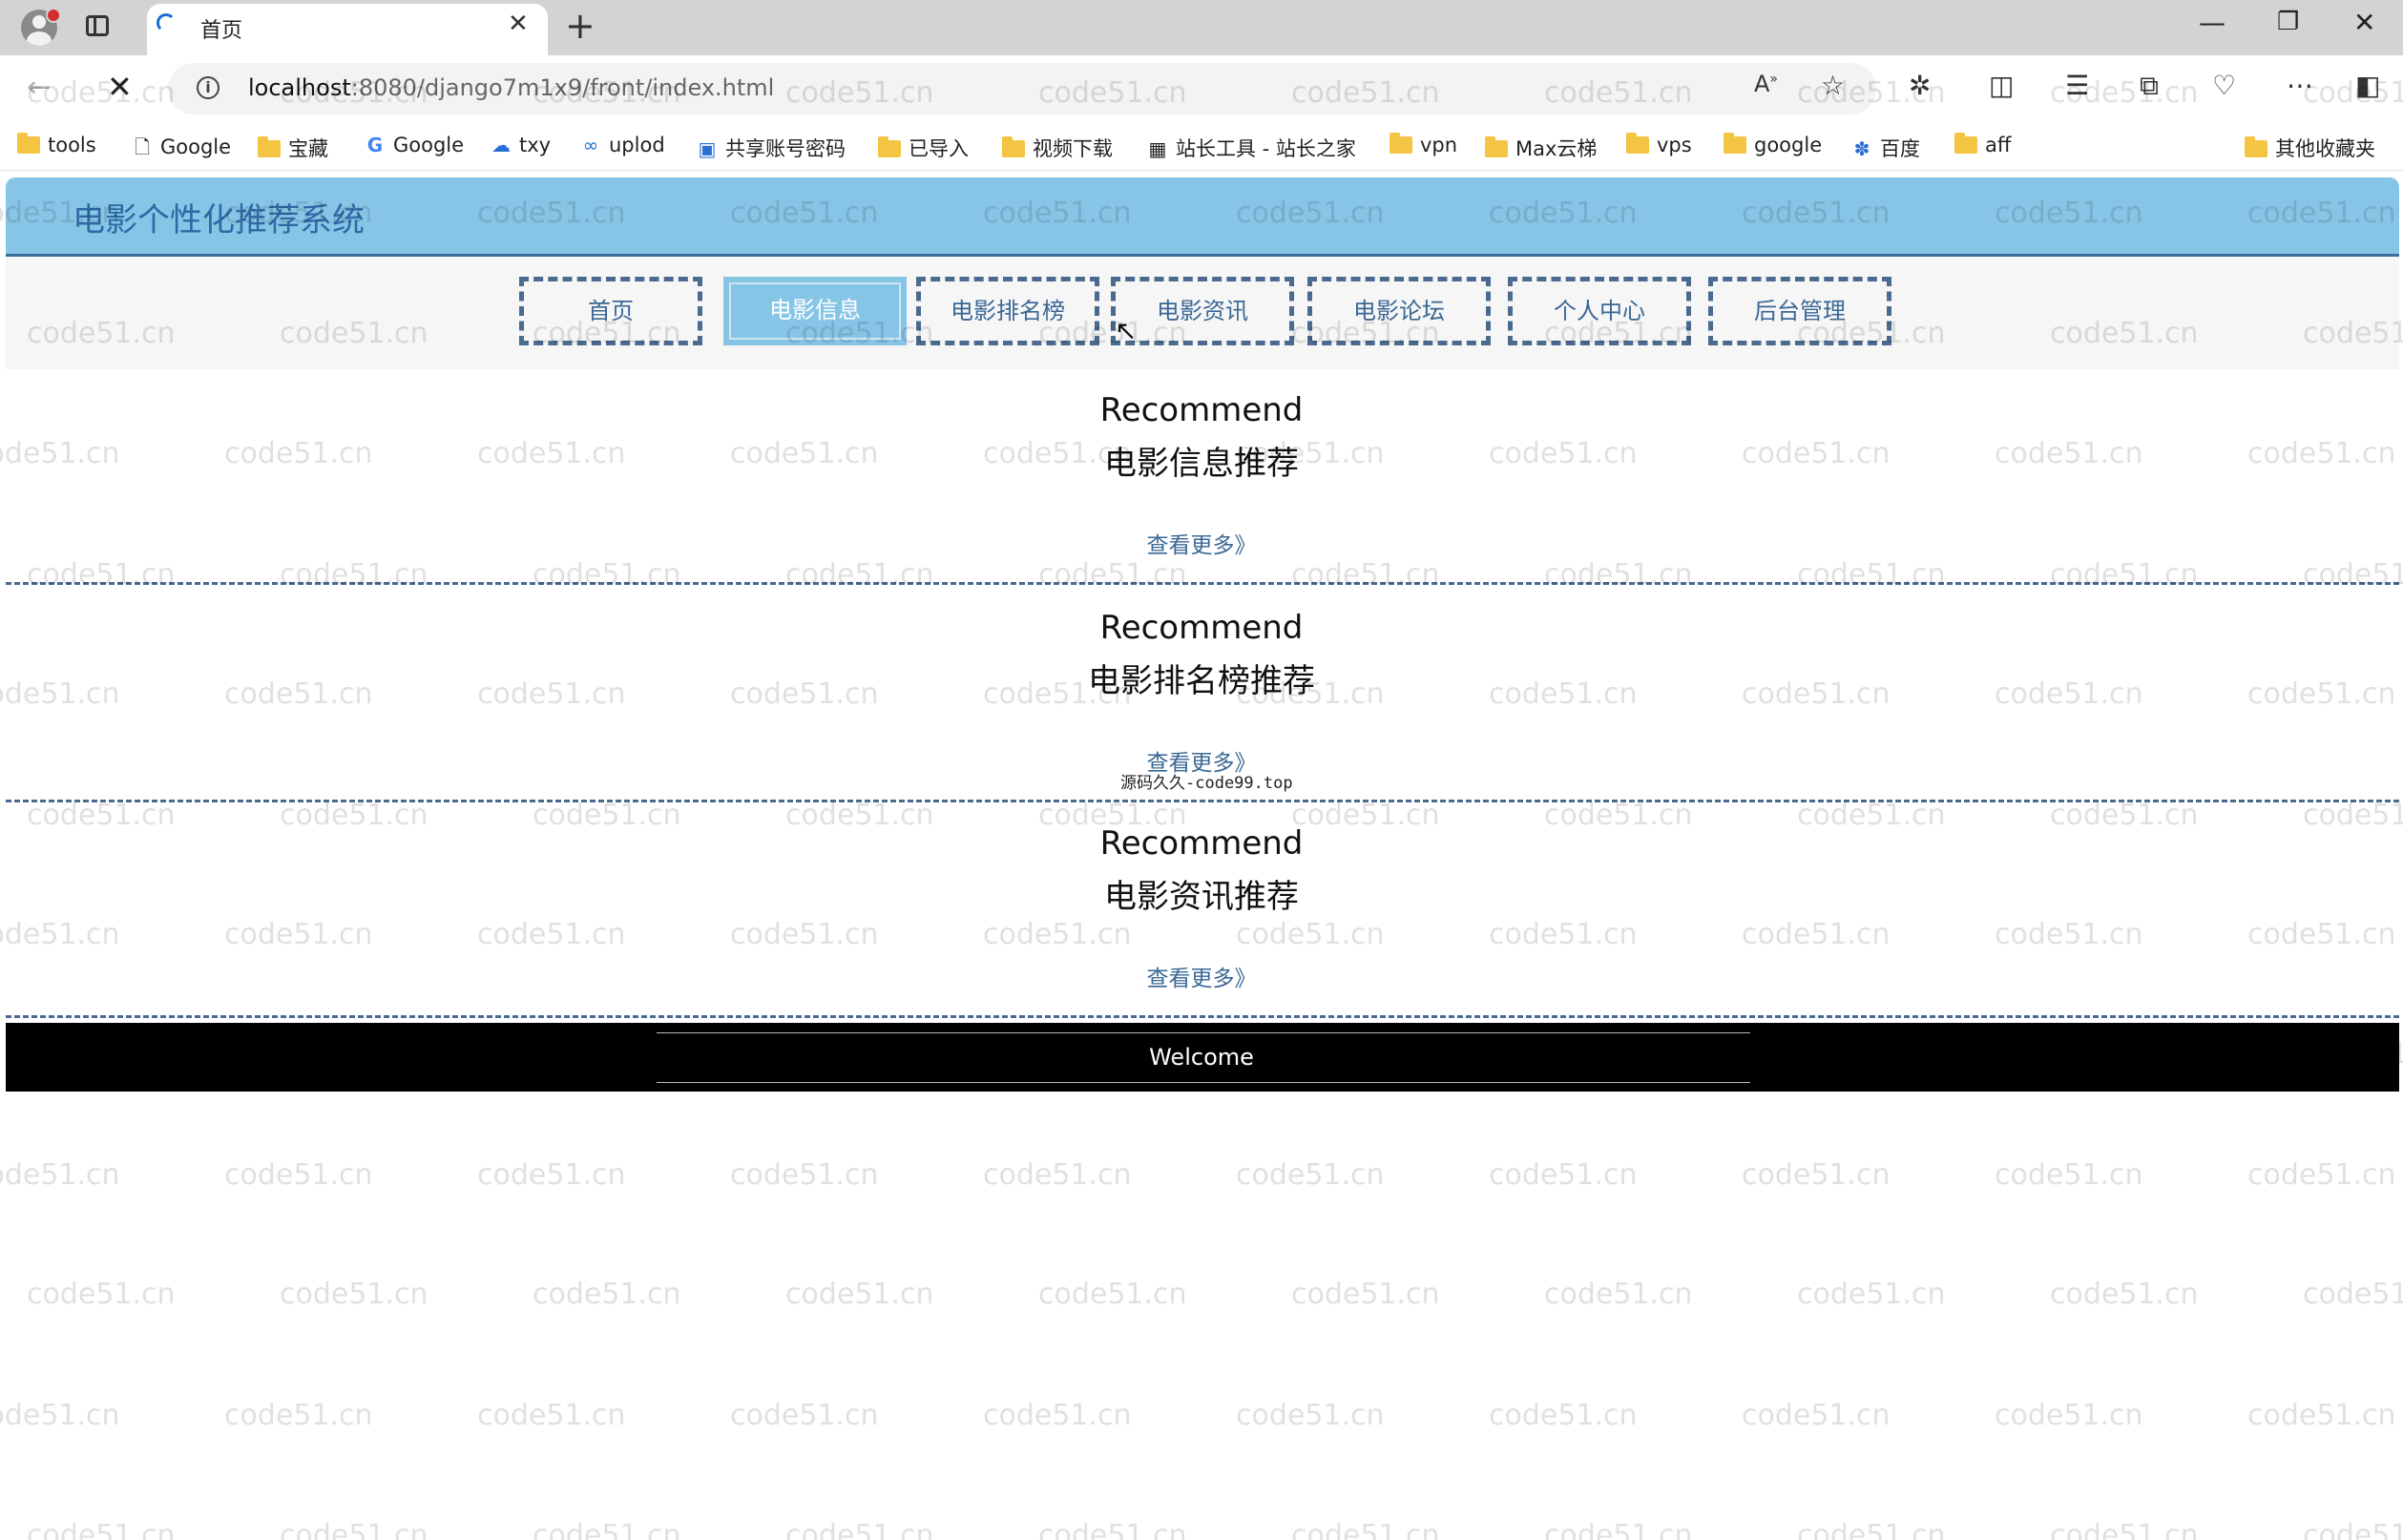  Describe the element at coordinates (2224, 86) in the screenshot. I see `browser-essentials-icon: ♡` at that location.